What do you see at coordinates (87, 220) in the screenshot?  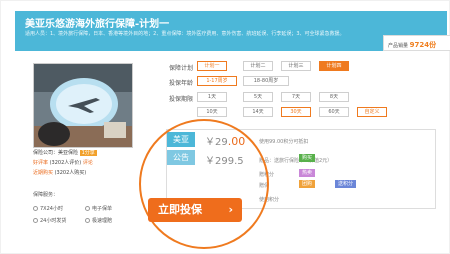 I see `claim-icon` at bounding box center [87, 220].